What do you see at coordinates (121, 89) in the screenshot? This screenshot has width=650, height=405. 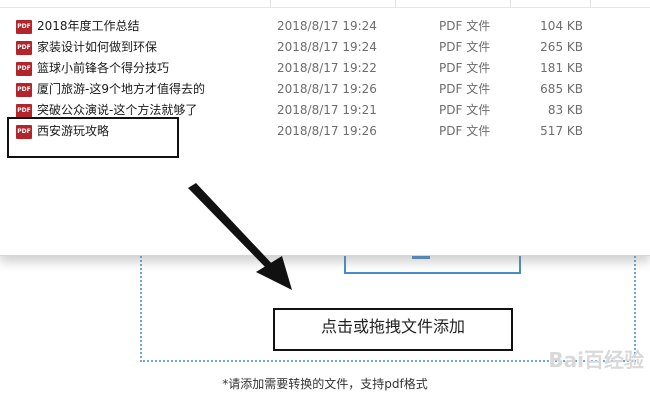 I see `file-name: 厦门旅游-这9个地方才值得去的` at bounding box center [121, 89].